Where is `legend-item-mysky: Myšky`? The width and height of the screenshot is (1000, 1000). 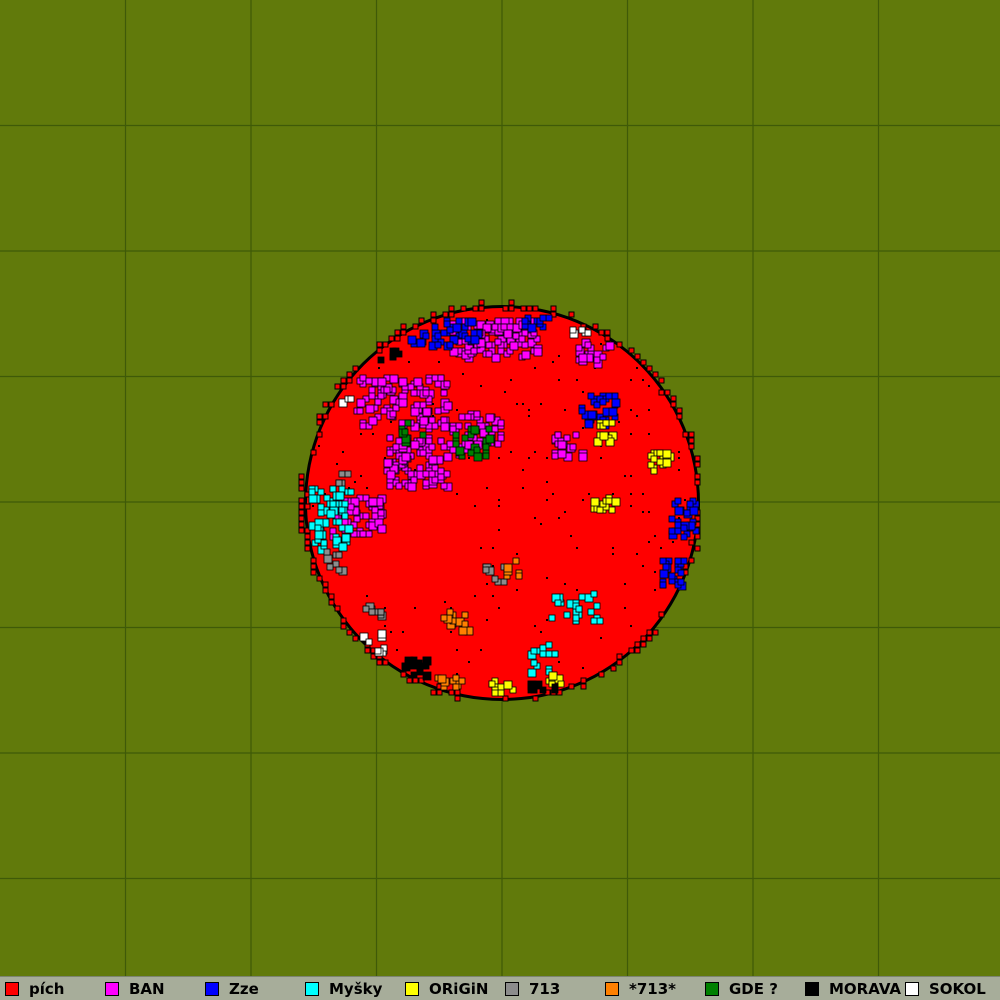
legend-item-mysky: Myšky is located at coordinates (343, 989).